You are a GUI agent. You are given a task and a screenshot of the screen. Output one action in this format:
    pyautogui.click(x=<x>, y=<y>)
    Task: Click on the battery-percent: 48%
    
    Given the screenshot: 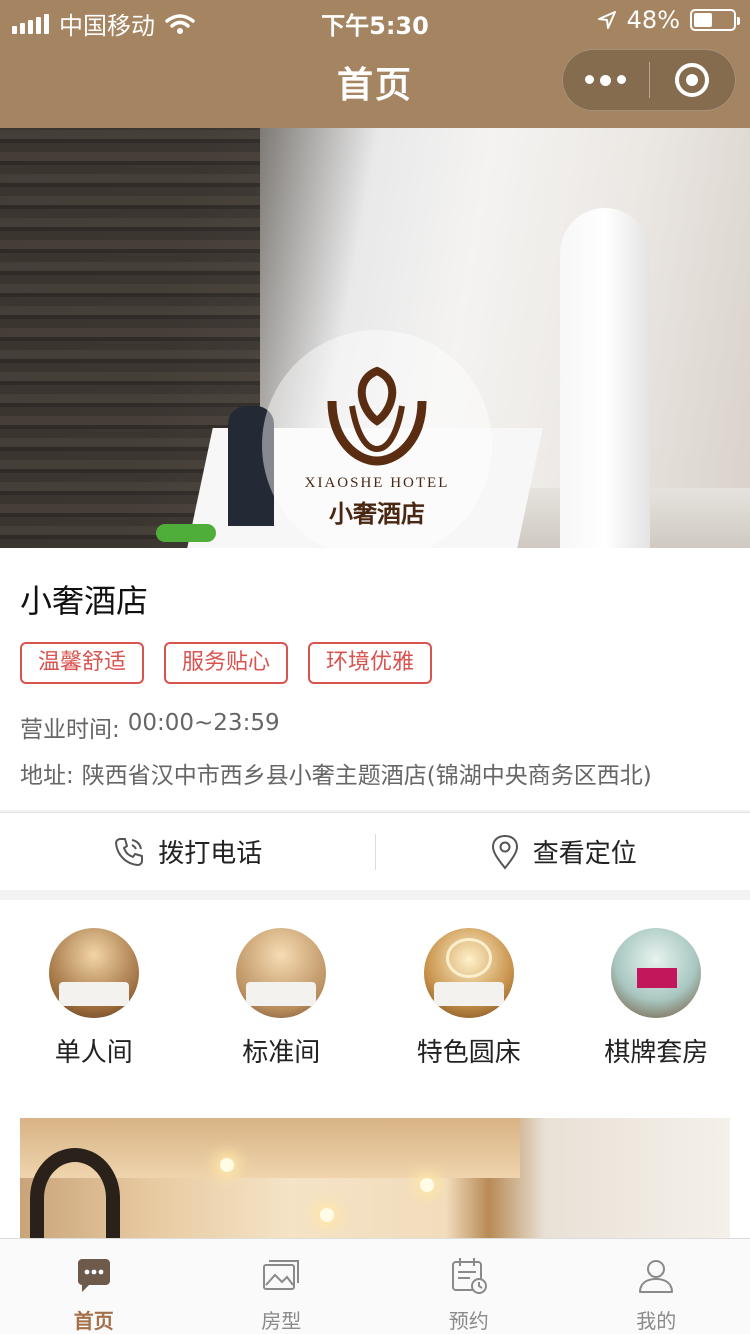 What is the action you would take?
    pyautogui.click(x=653, y=20)
    